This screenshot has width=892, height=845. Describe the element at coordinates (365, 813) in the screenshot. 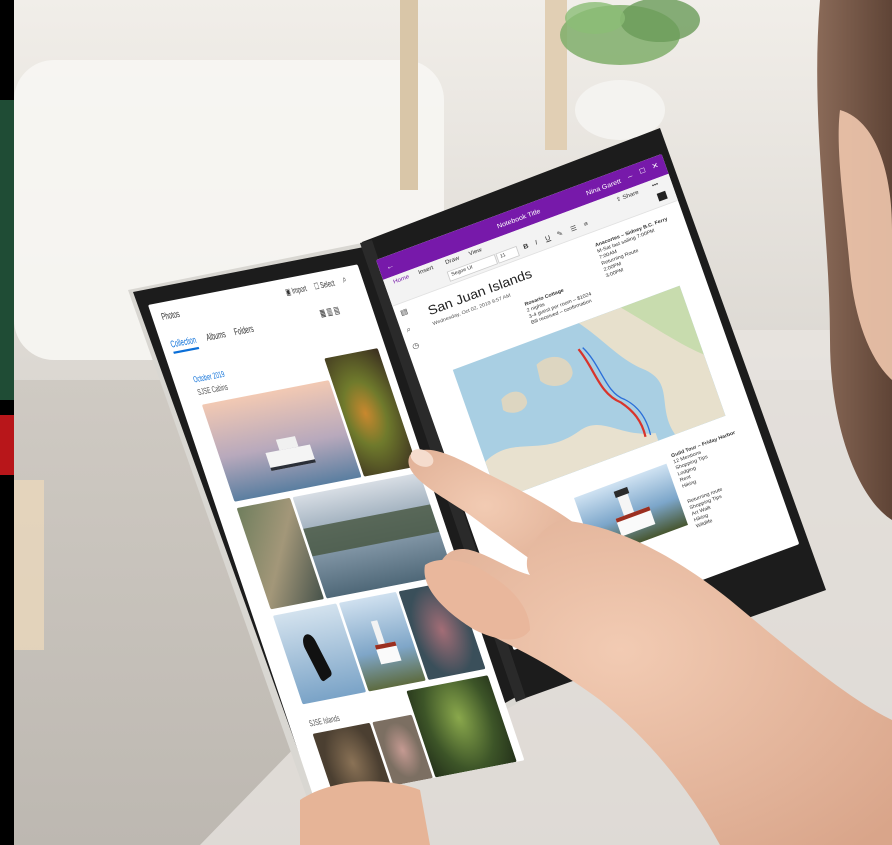

I see `wrist` at that location.